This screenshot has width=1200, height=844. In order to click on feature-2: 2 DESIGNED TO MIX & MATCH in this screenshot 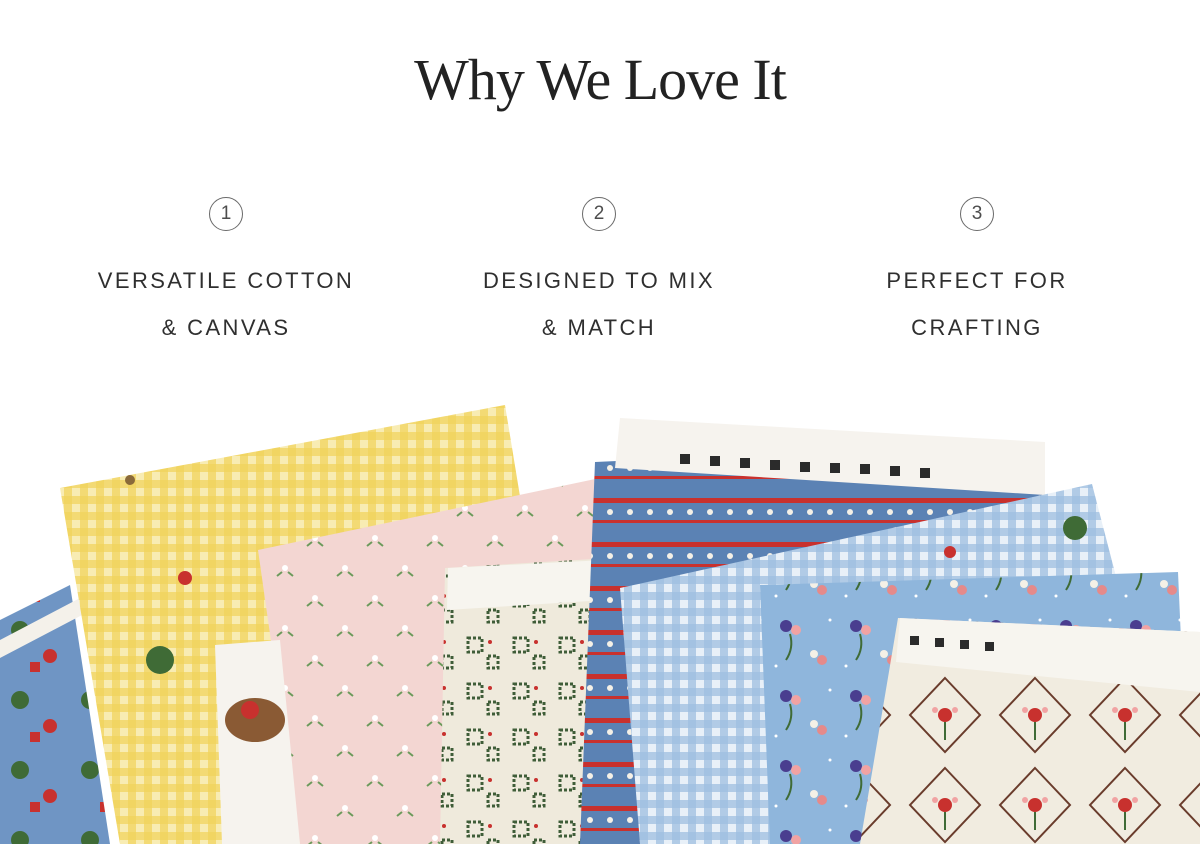, I will do `click(599, 274)`.